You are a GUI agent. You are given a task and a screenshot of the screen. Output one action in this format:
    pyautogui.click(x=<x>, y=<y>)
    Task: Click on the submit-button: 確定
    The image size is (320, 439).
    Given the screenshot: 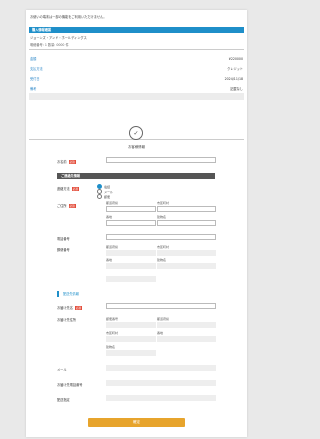 What is the action you would take?
    pyautogui.click(x=136, y=422)
    